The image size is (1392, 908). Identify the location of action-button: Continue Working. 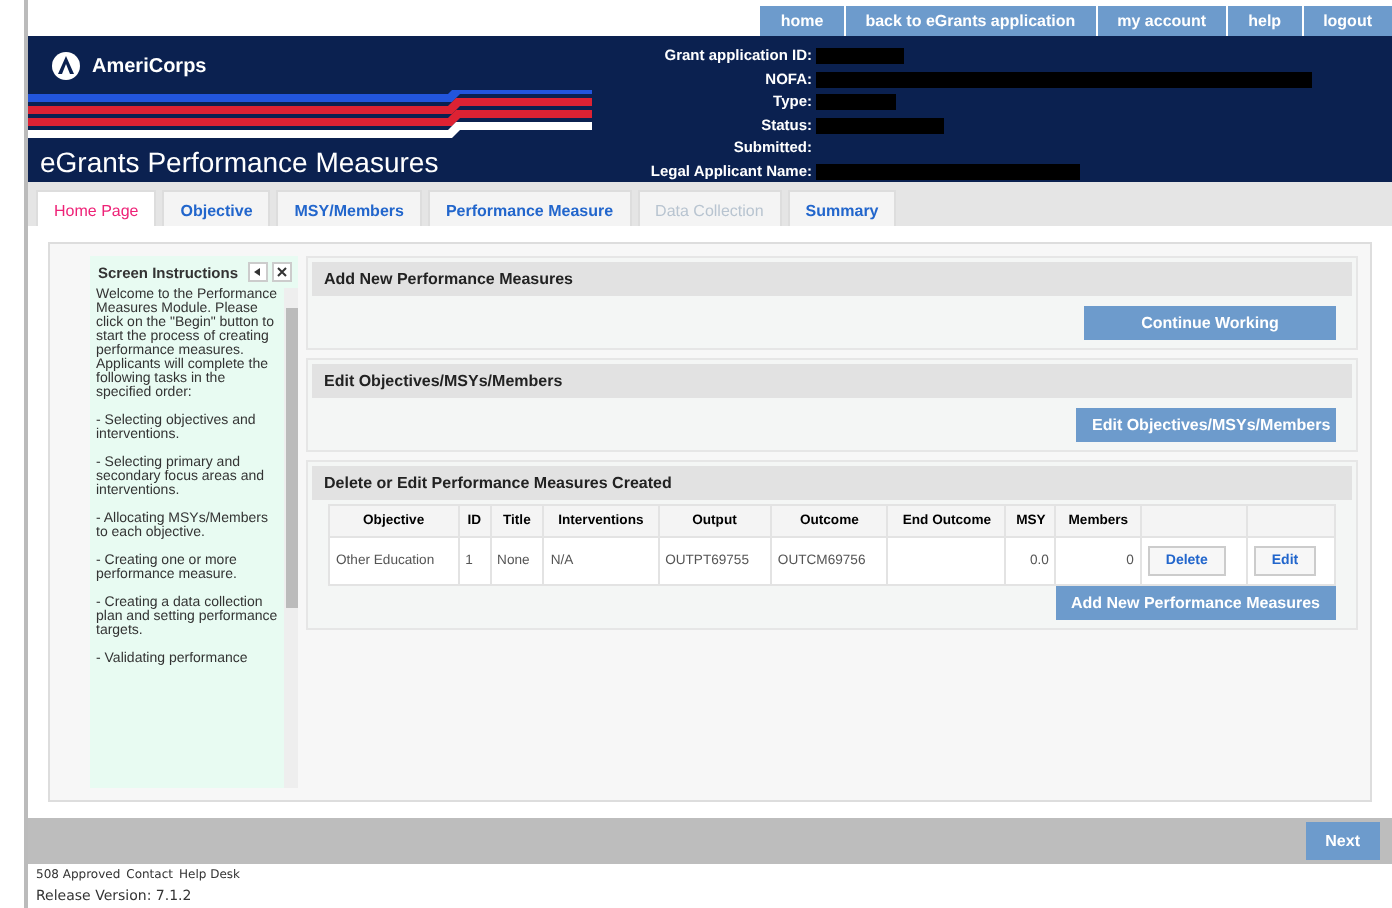
(1210, 323).